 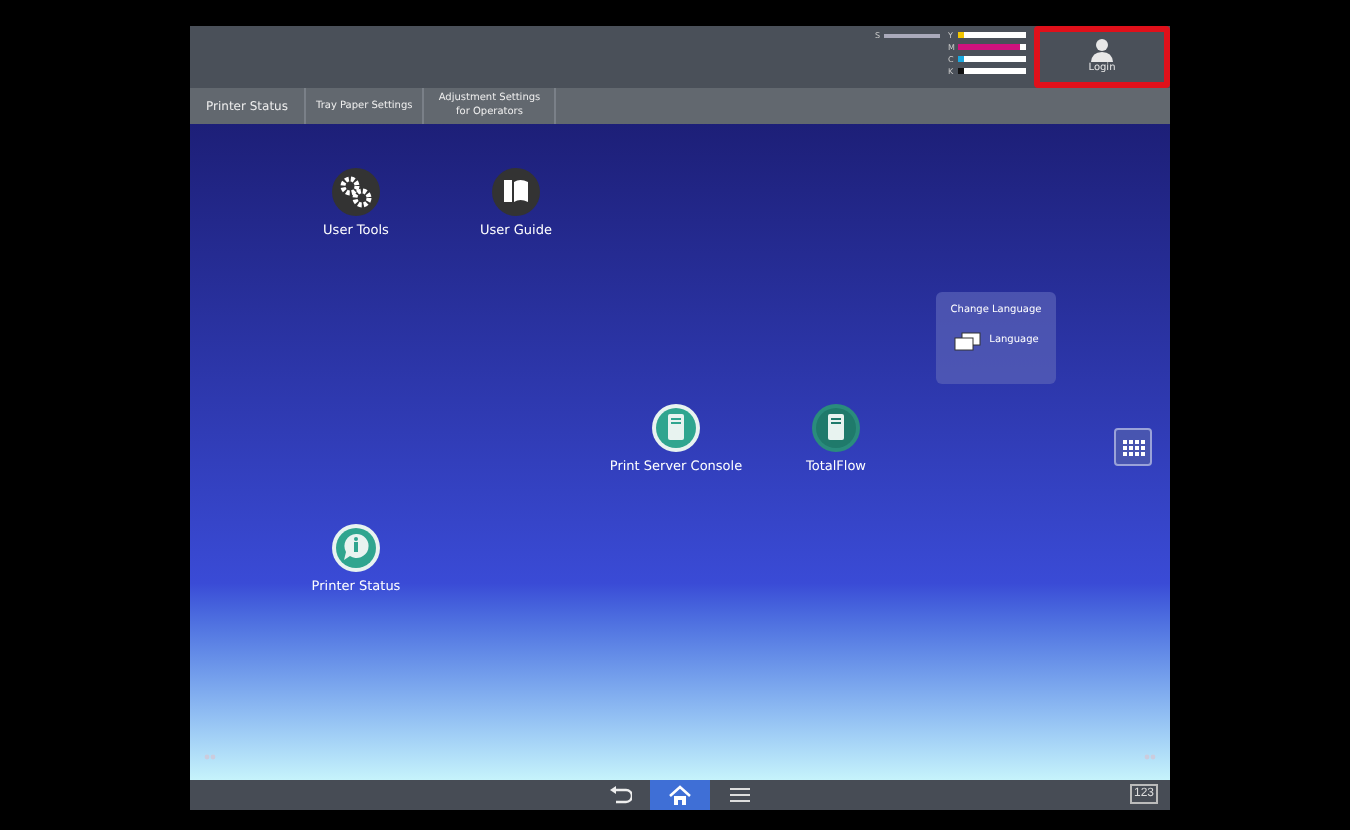 What do you see at coordinates (740, 795) in the screenshot?
I see `menu-icon` at bounding box center [740, 795].